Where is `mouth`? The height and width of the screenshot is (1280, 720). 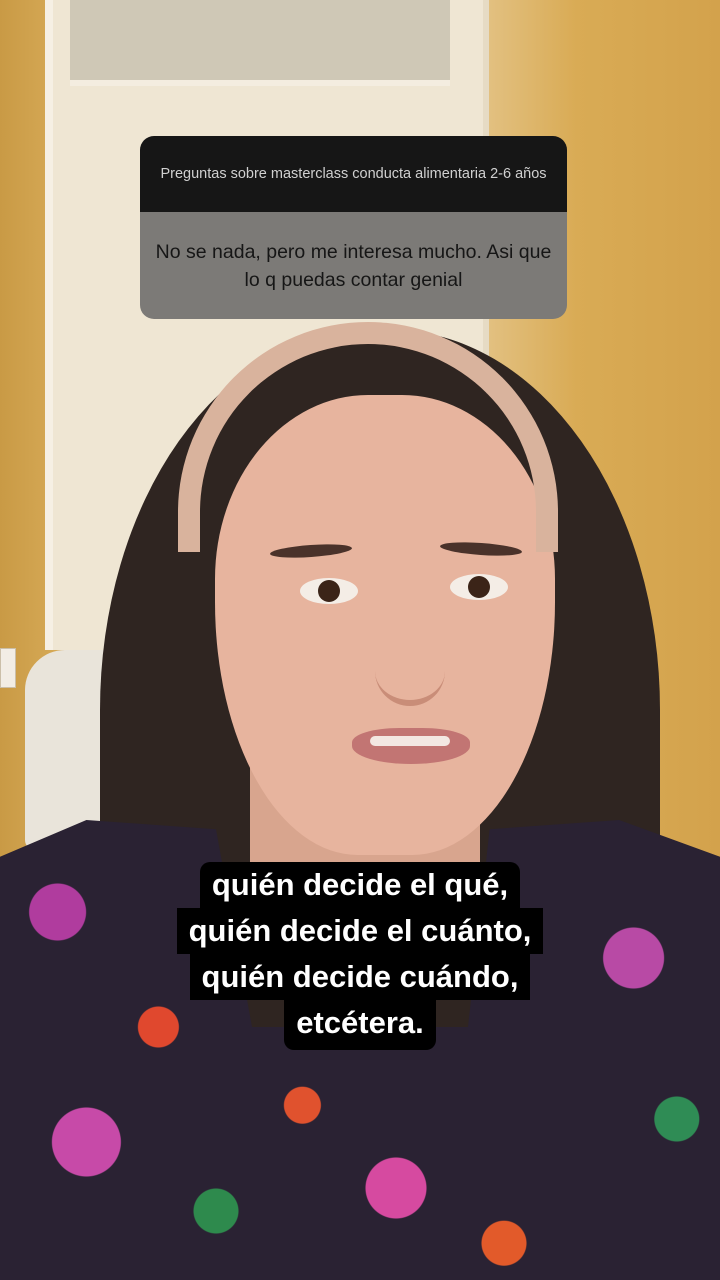
mouth is located at coordinates (411, 746).